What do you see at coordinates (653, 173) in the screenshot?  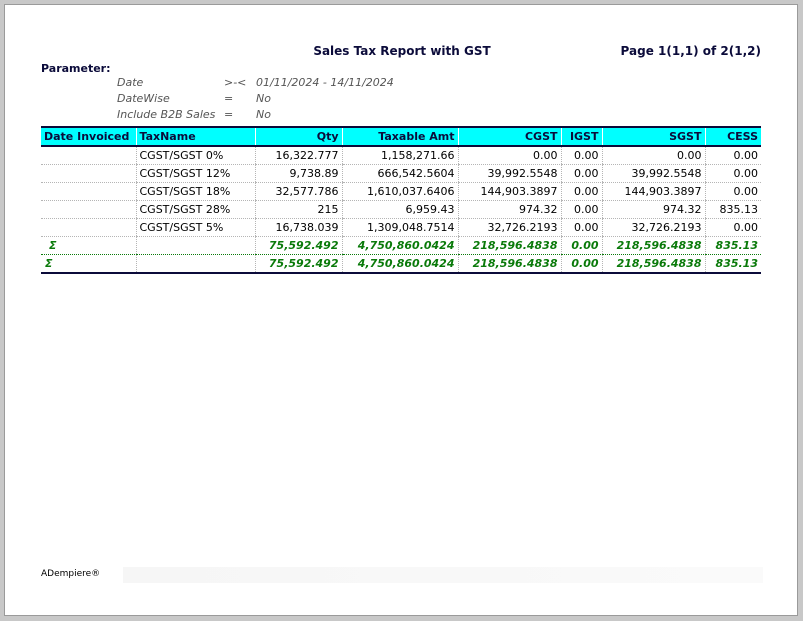 I see `cell-sgst: 39,992.5548` at bounding box center [653, 173].